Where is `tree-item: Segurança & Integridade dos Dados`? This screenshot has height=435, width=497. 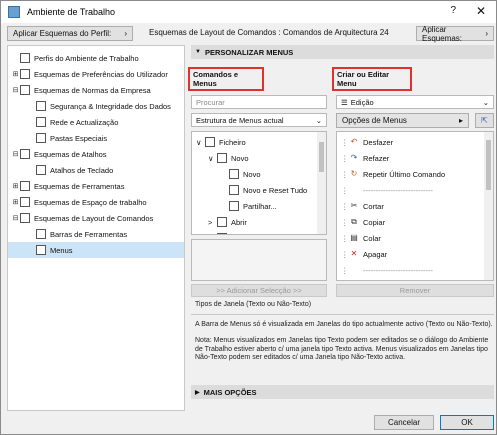
tree-item: Segurança & Integridade dos Dados is located at coordinates (96, 106).